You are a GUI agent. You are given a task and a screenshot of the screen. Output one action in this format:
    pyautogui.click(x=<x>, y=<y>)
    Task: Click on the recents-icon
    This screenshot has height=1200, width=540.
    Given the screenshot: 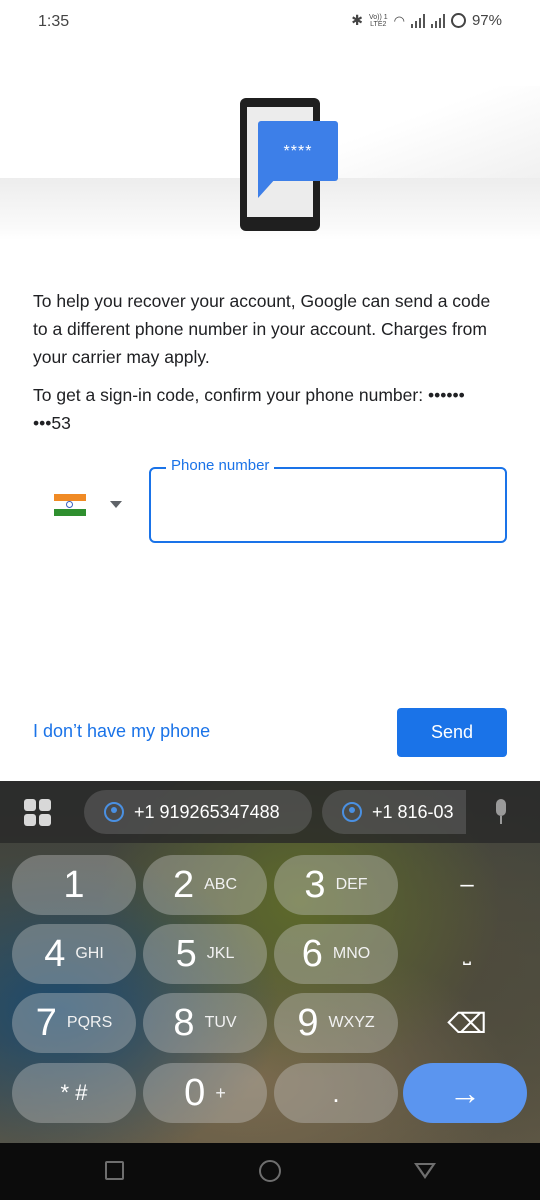 What is the action you would take?
    pyautogui.click(x=114, y=1170)
    